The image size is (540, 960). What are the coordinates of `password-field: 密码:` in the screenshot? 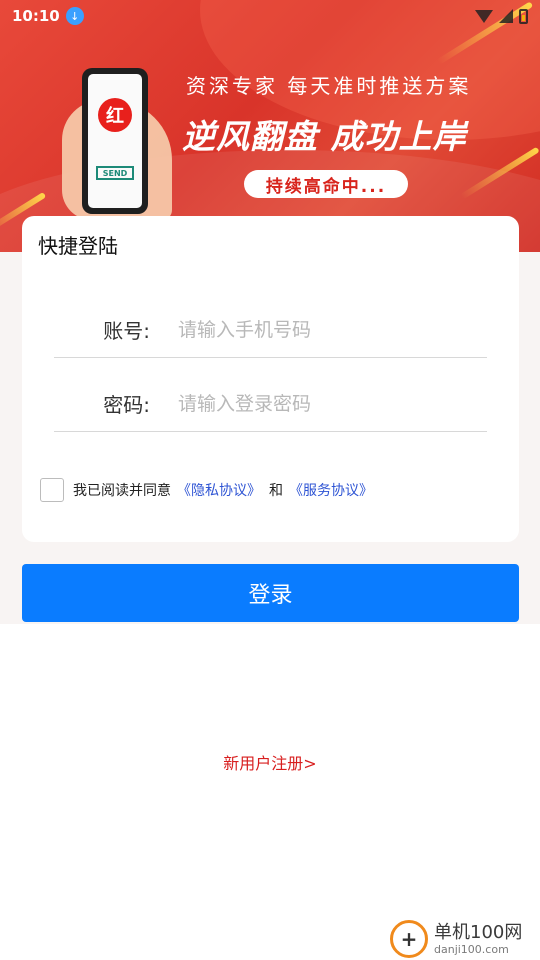 It's located at (270, 404).